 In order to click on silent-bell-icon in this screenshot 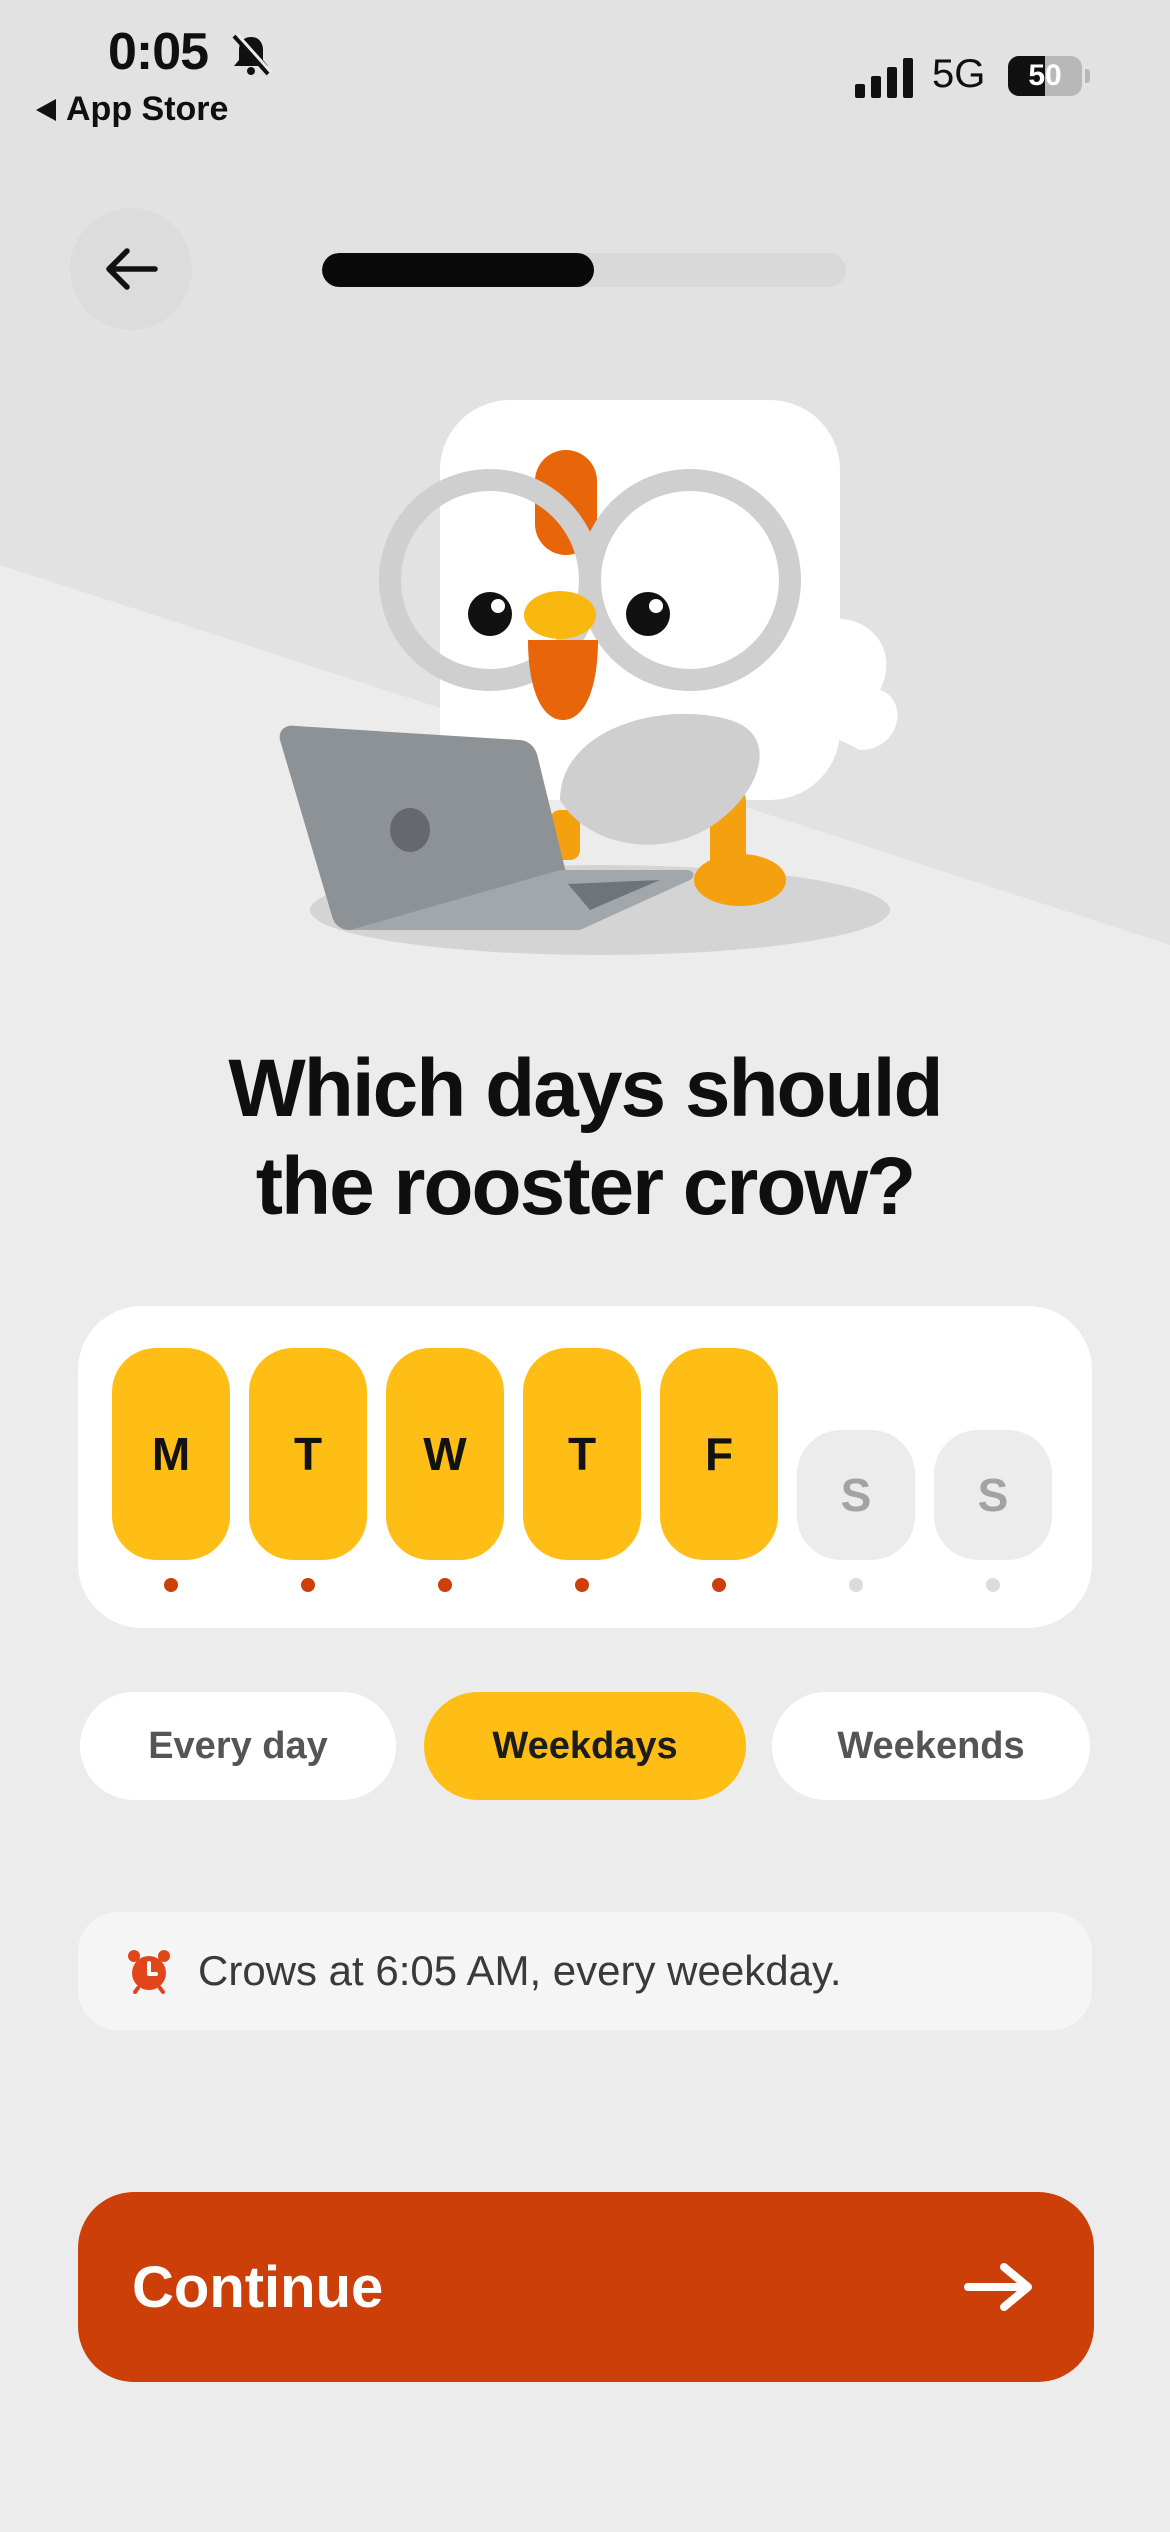, I will do `click(252, 54)`.